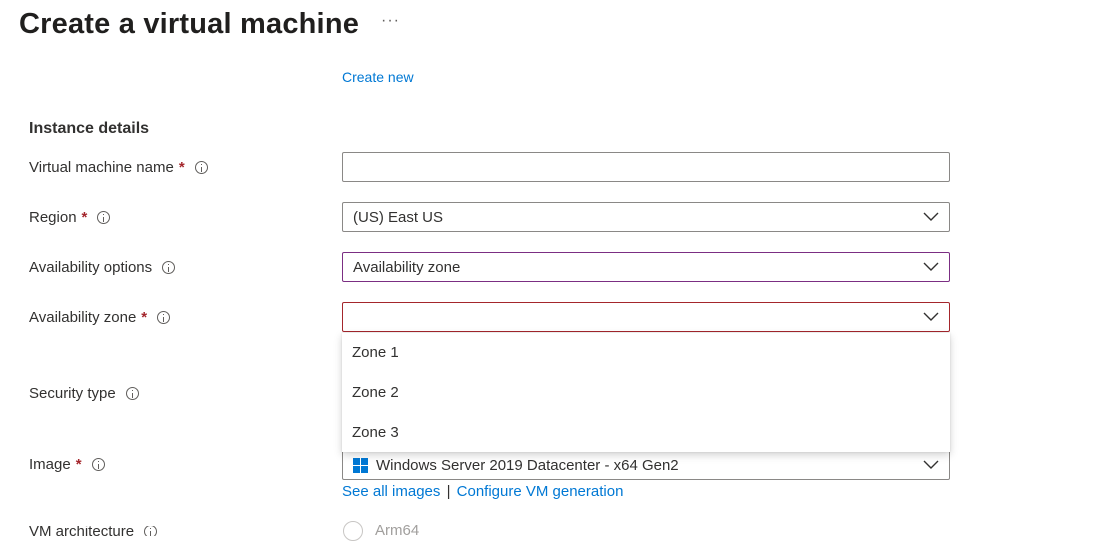  Describe the element at coordinates (391, 491) in the screenshot. I see `see-all-images-link: See all images` at that location.